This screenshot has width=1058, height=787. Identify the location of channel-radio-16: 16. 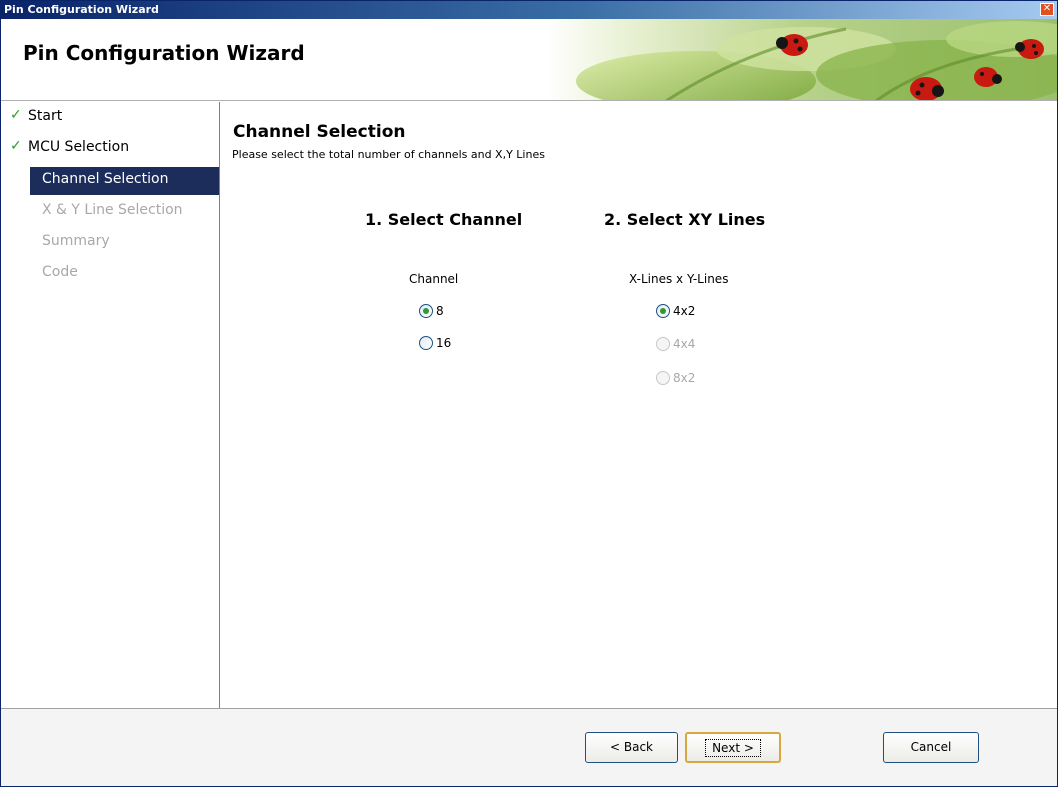
(449, 344).